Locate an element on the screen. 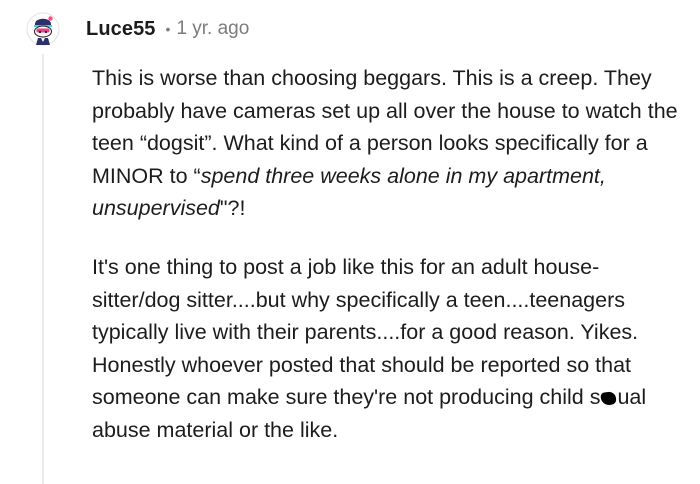 The image size is (700, 484). reddit-snoo-avatar-icon is located at coordinates (43, 29).